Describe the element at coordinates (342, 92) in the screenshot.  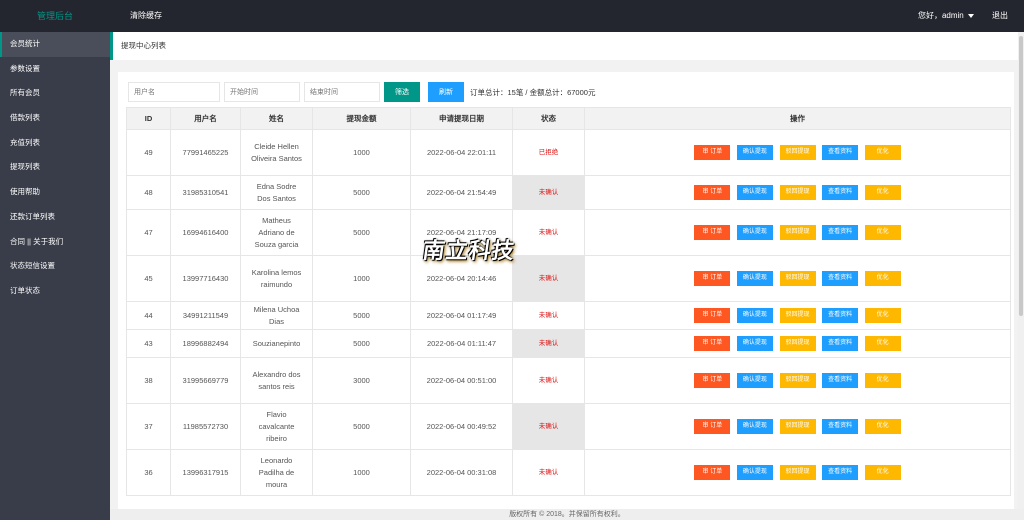
I see `end-time-input` at that location.